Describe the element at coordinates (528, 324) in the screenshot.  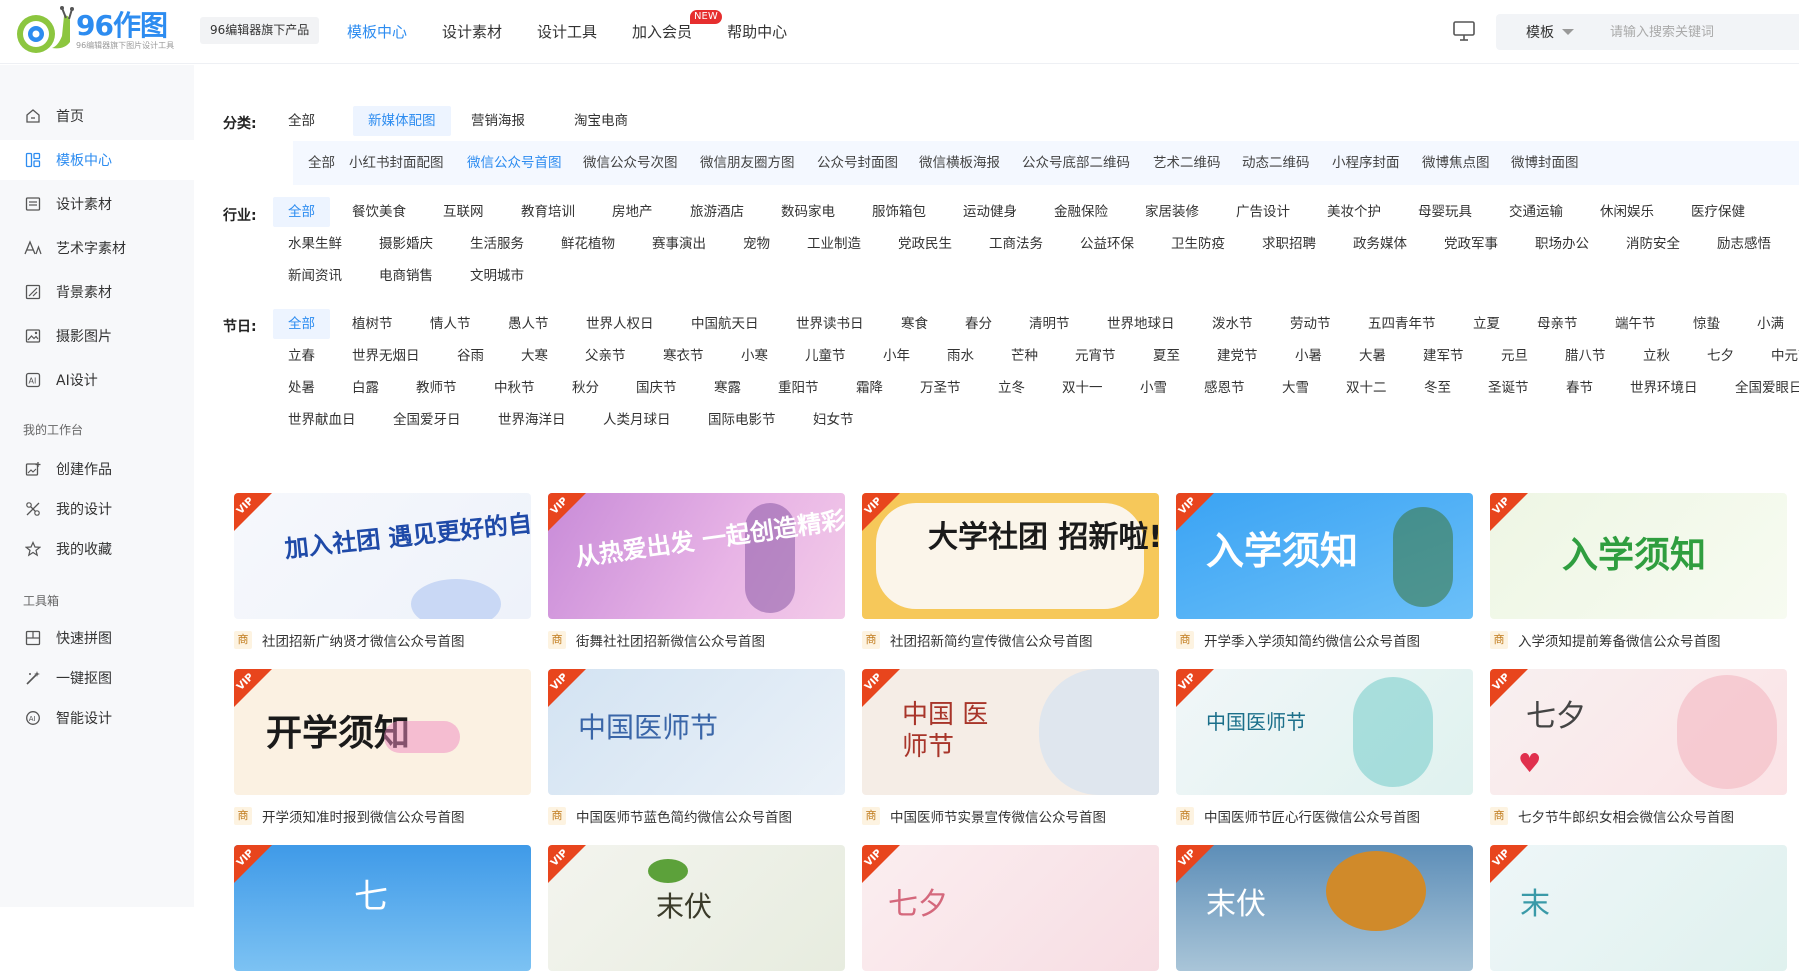
I see `festival-chip: 愚人节` at that location.